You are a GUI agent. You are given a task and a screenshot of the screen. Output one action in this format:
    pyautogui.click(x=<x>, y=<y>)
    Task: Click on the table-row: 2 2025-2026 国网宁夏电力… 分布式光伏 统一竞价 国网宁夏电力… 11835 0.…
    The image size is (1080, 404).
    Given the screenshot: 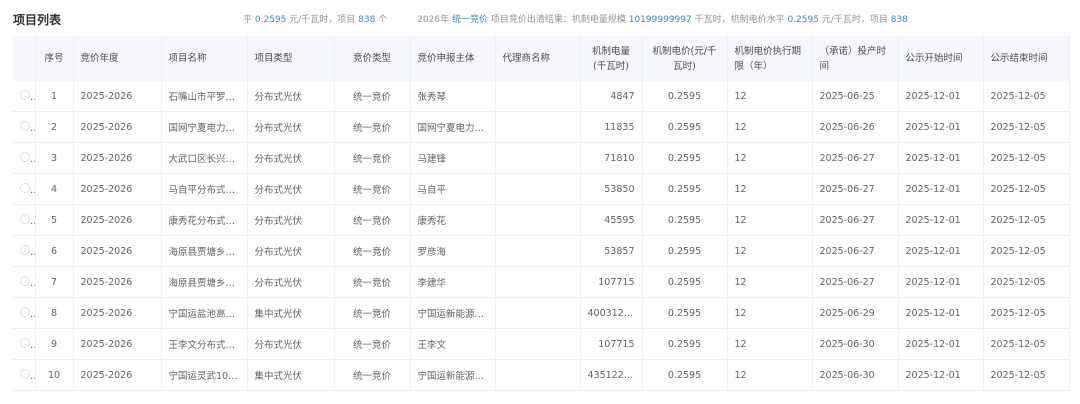 What is the action you would take?
    pyautogui.click(x=541, y=127)
    